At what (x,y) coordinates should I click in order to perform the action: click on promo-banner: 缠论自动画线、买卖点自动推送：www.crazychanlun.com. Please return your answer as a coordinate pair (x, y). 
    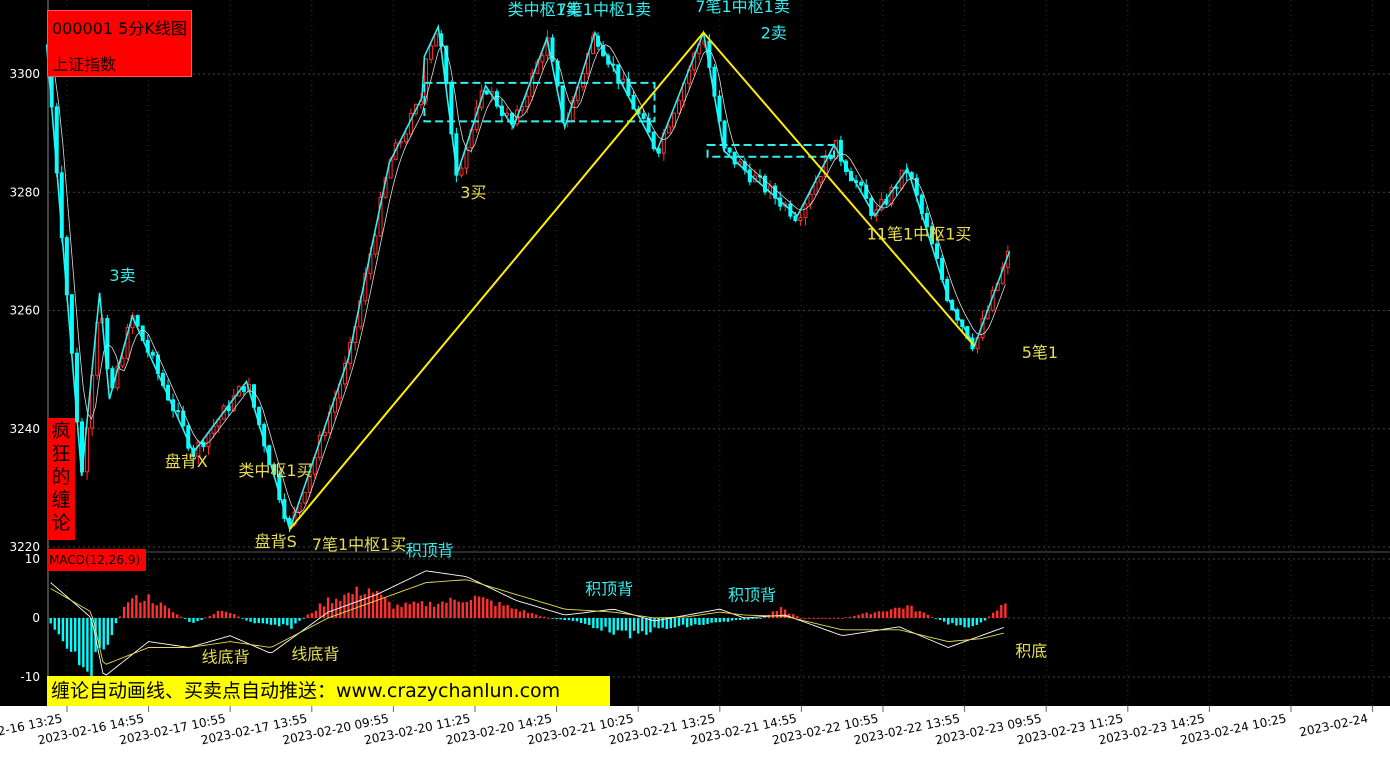
    Looking at the image, I should click on (328, 691).